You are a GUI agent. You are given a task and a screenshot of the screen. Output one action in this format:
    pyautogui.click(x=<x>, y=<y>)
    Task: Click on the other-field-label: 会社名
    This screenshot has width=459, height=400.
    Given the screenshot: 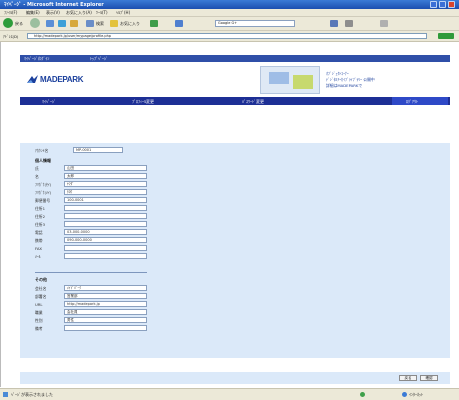 What is the action you would take?
    pyautogui.click(x=41, y=288)
    